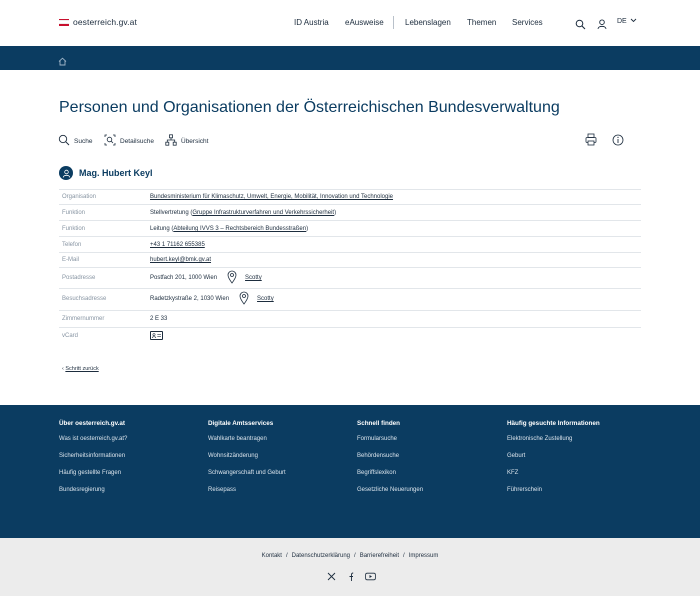 This screenshot has width=700, height=596. Describe the element at coordinates (390, 444) in the screenshot. I see `footer-link: Formularsuche` at that location.